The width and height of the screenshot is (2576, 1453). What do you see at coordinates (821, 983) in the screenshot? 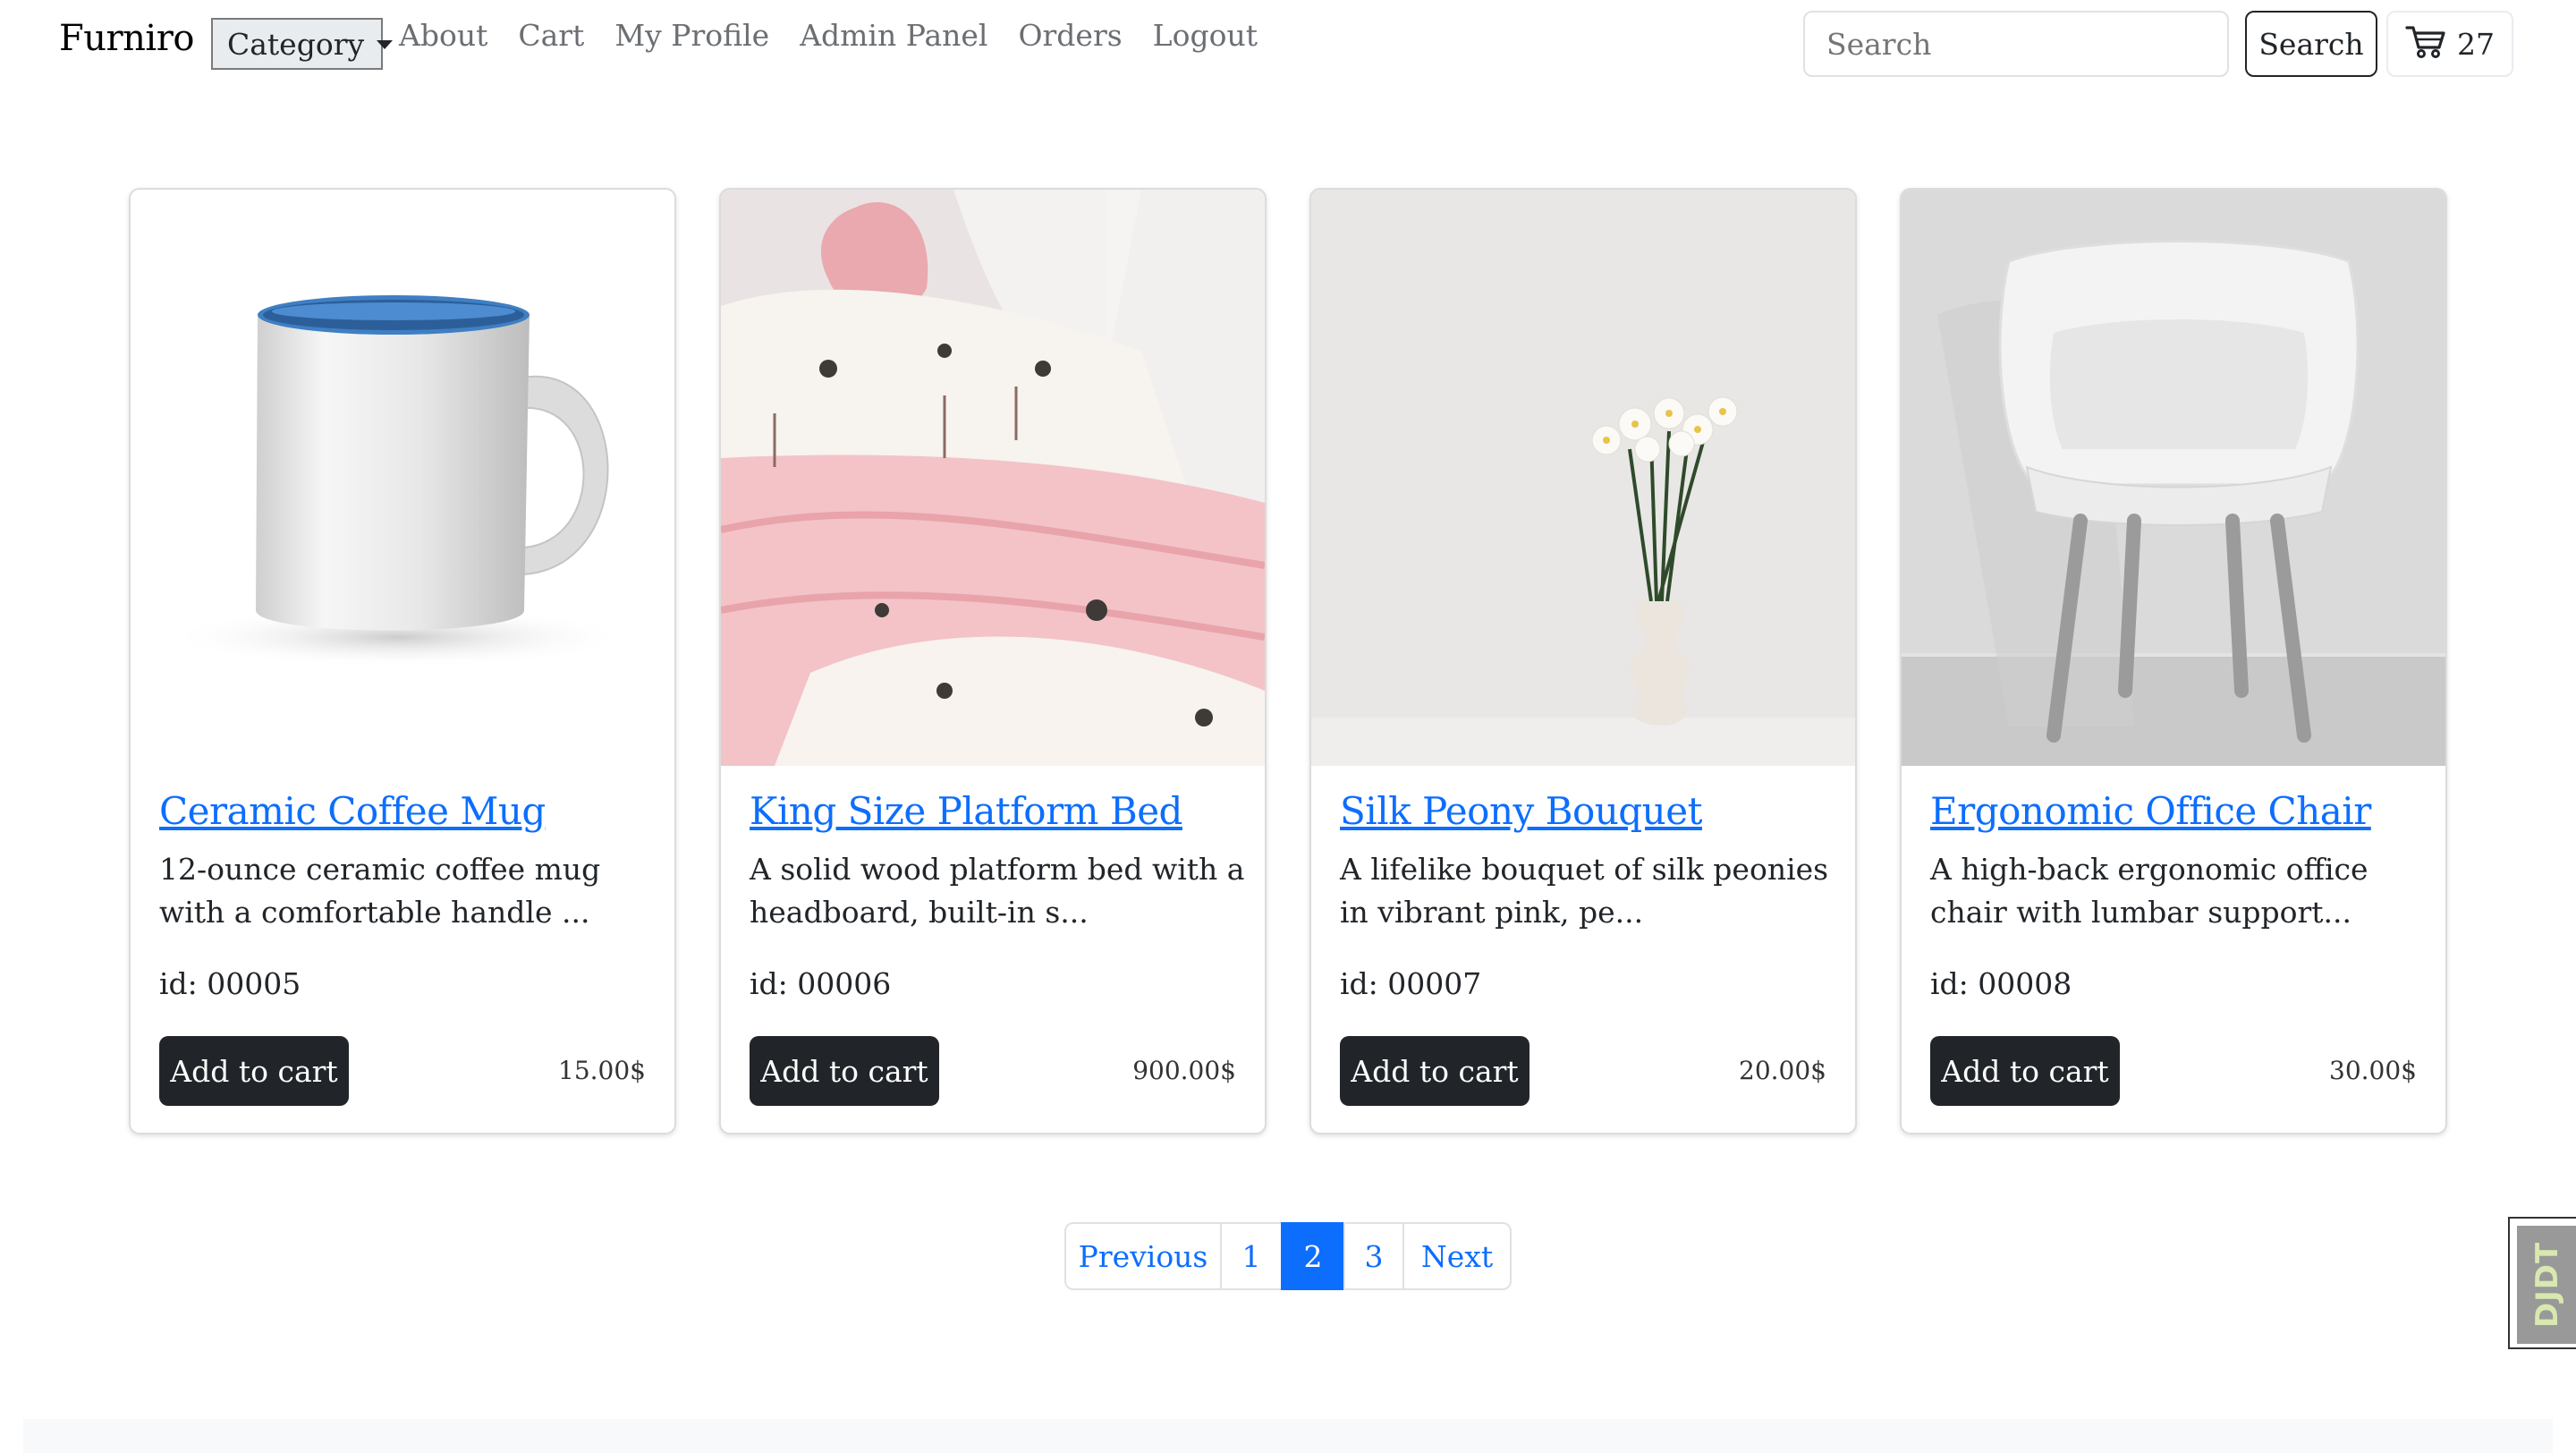
I see `product-id: id: 00006` at bounding box center [821, 983].